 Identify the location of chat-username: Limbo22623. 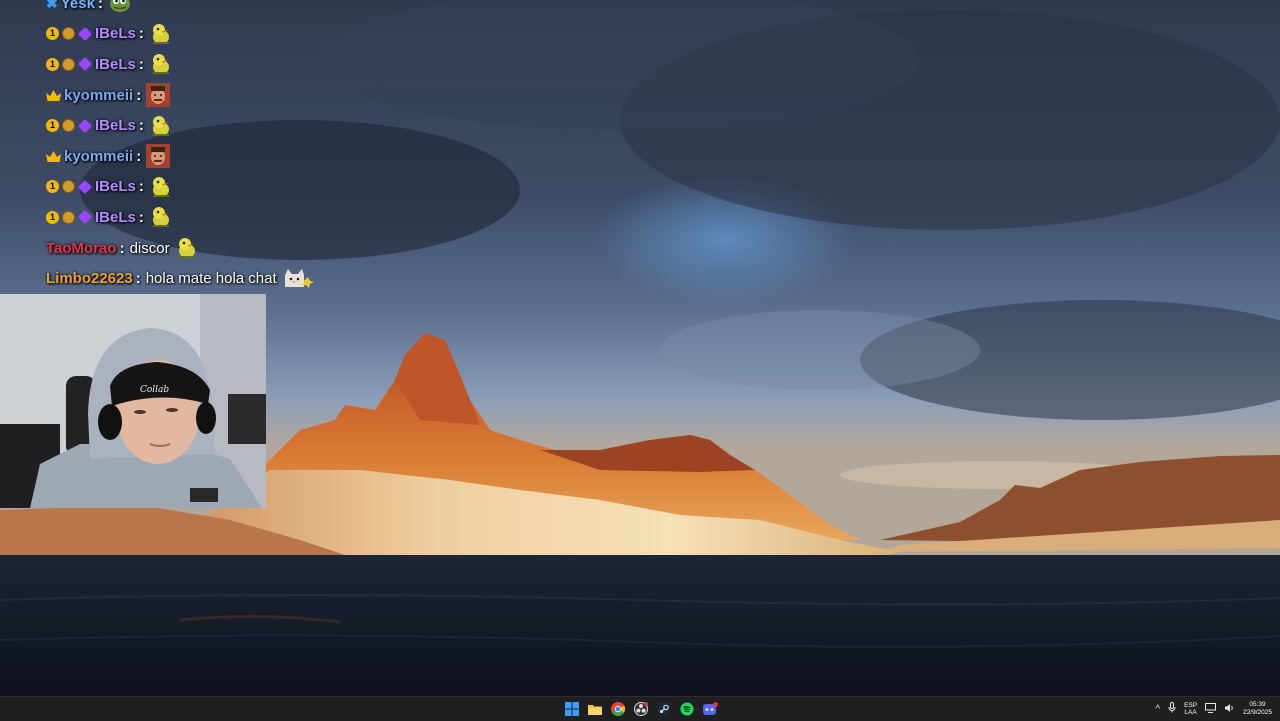
(89, 278).